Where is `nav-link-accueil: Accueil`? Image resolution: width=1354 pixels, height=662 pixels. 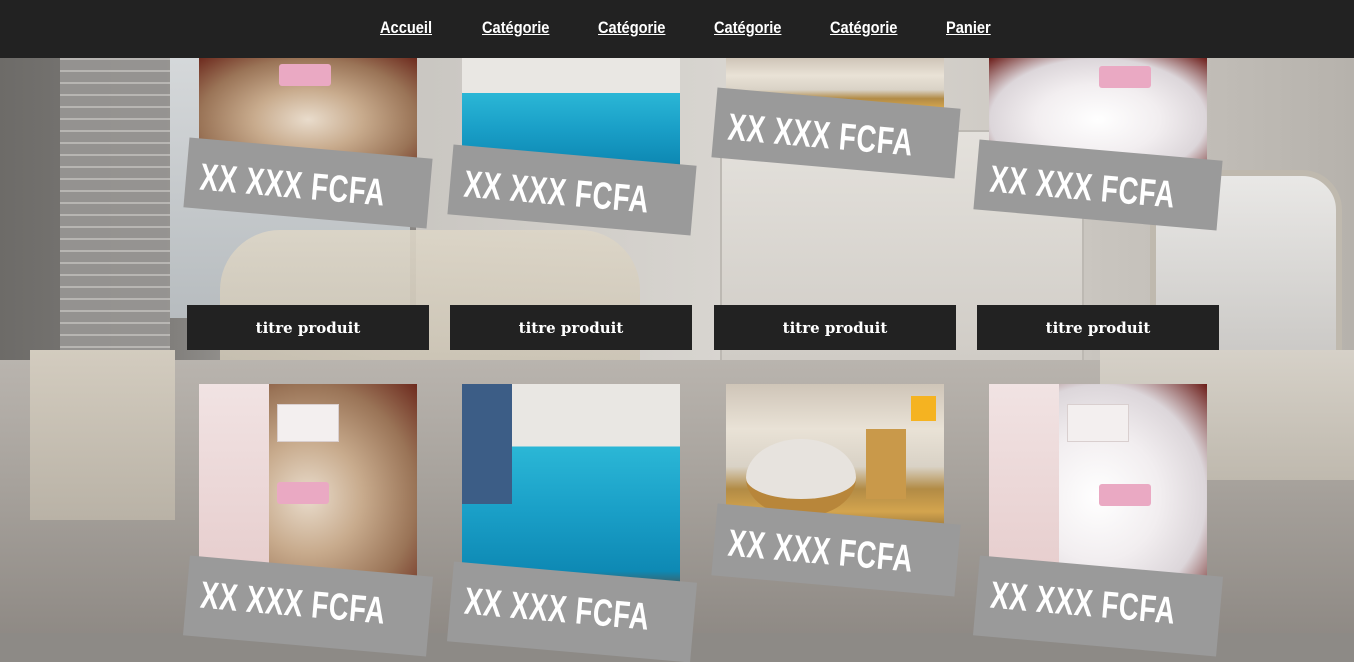 nav-link-accueil: Accueil is located at coordinates (406, 28).